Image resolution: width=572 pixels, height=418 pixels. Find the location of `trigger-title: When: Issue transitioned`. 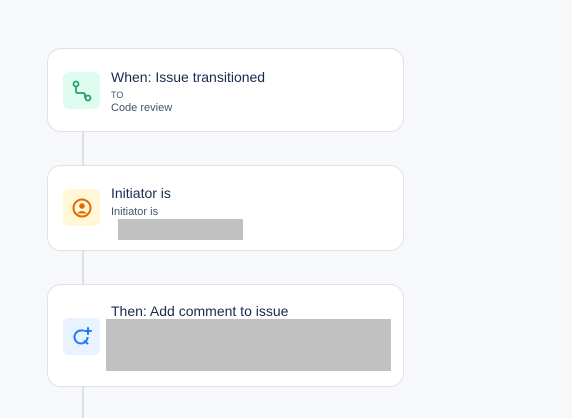

trigger-title: When: Issue transitioned is located at coordinates (188, 77).